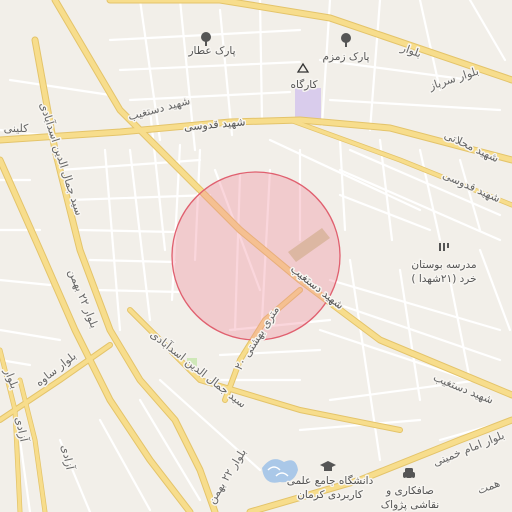 Image resolution: width=512 pixels, height=512 pixels. Describe the element at coordinates (308, 104) in the screenshot. I see `workshop-area` at that location.